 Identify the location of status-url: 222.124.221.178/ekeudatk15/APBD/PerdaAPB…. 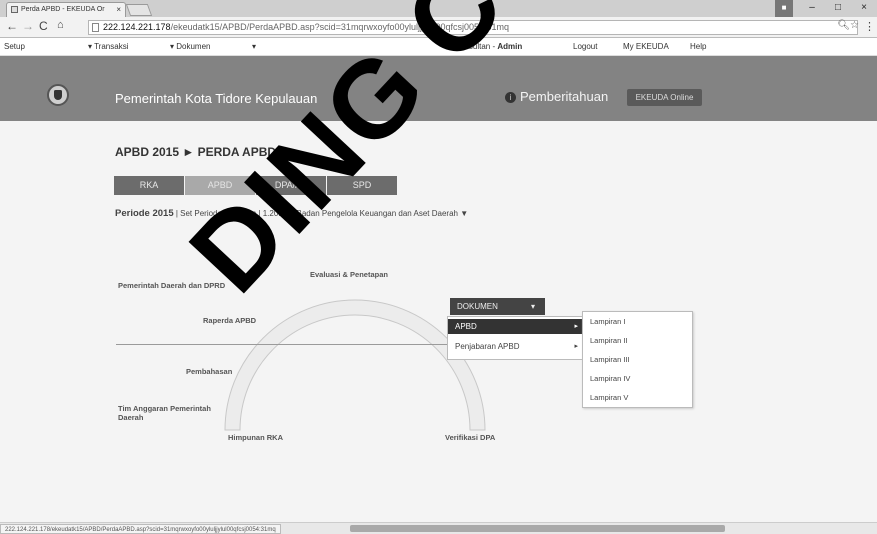
(140, 529).